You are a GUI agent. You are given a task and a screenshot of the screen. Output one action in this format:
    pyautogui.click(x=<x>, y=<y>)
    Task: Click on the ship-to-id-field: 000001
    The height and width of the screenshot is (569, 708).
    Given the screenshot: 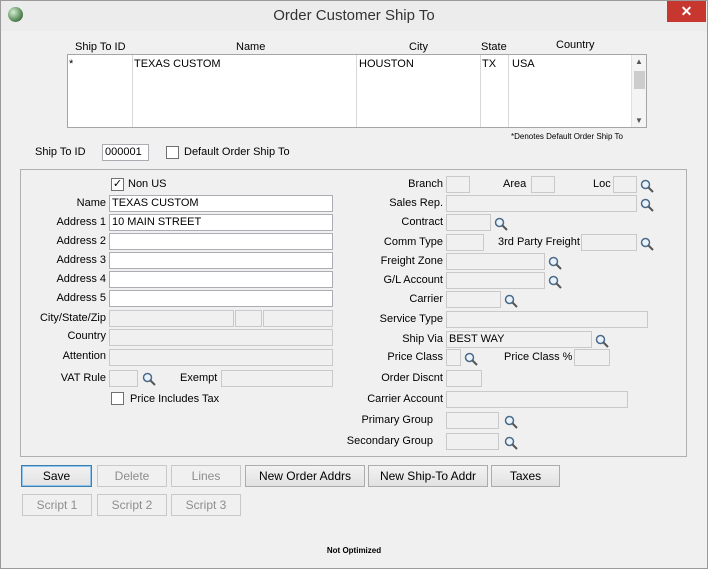 What is the action you would take?
    pyautogui.click(x=125, y=152)
    